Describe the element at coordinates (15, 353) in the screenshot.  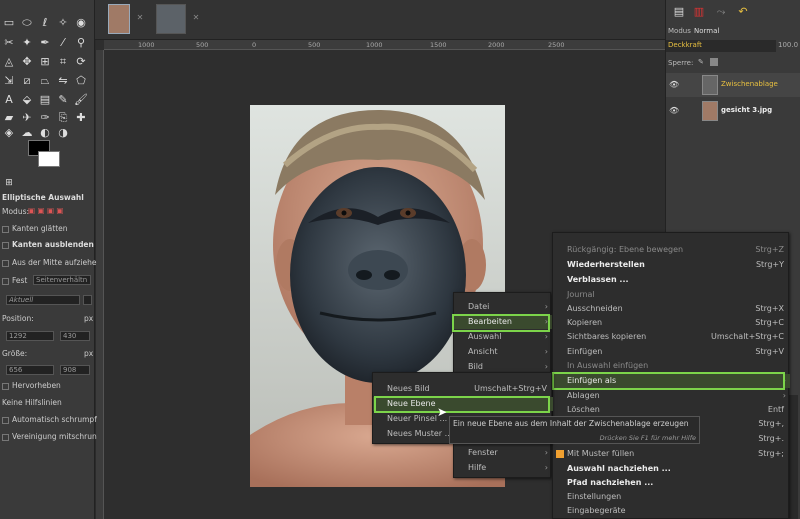
I see `size-label: Größe:` at that location.